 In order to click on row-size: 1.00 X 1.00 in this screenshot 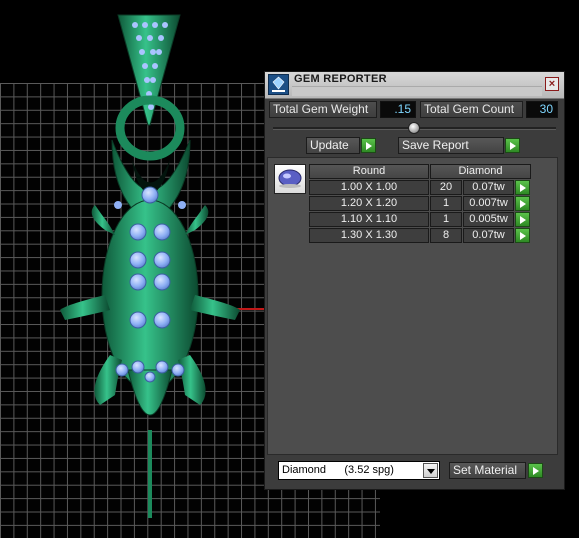, I will do `click(369, 187)`.